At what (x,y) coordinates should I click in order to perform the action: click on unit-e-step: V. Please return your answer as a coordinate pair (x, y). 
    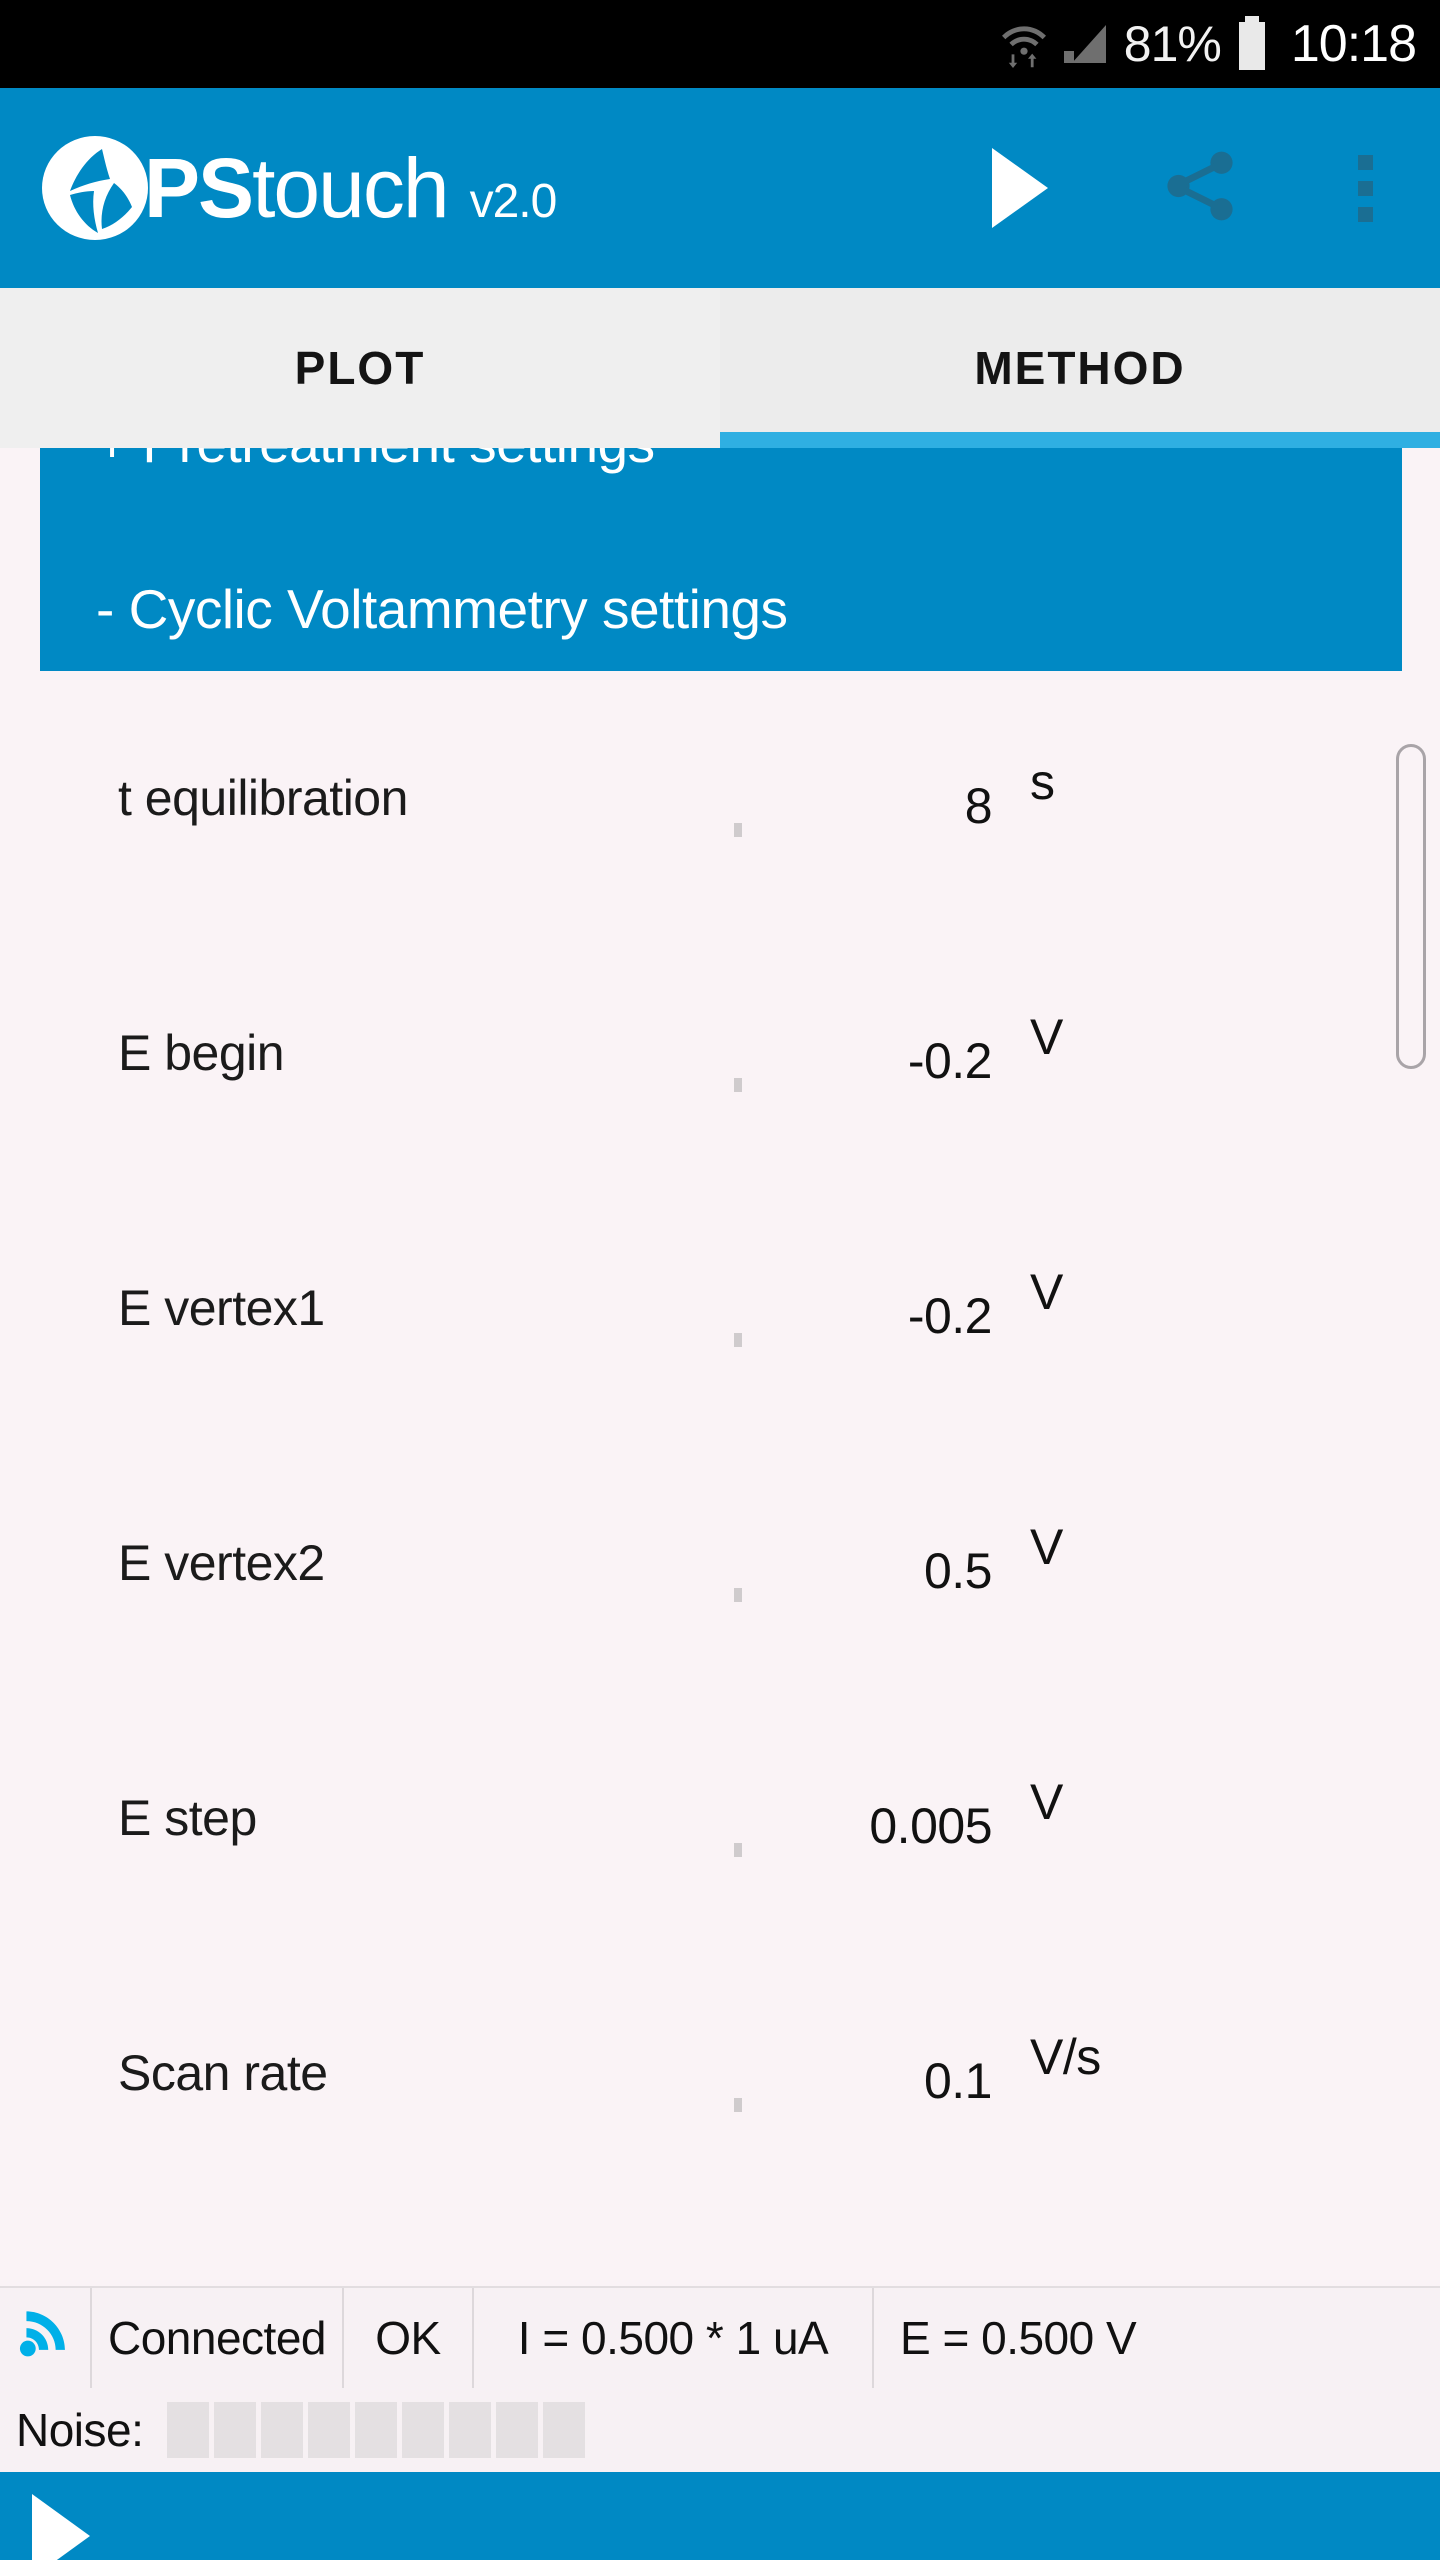
    Looking at the image, I should click on (1046, 1802).